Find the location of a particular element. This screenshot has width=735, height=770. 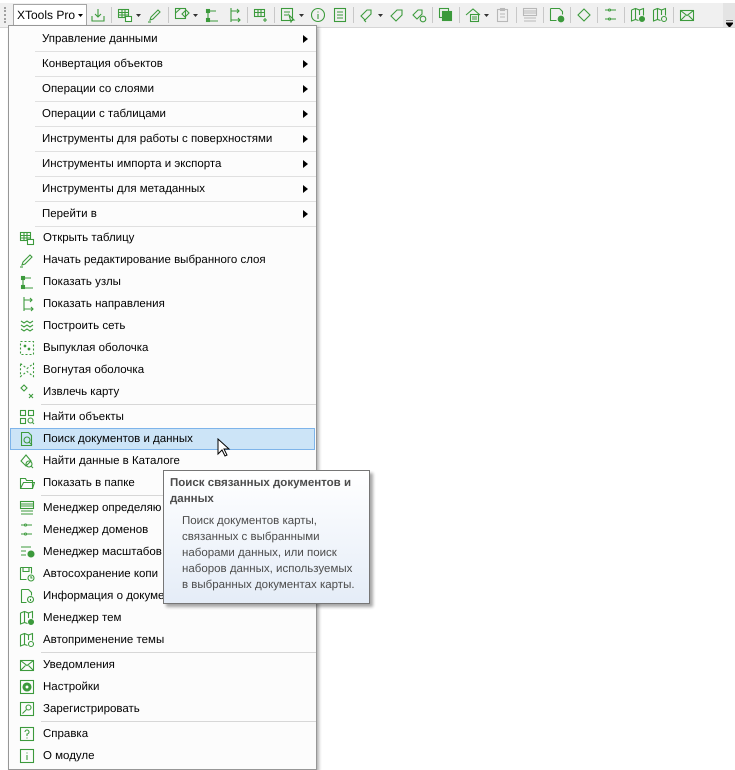

tag-refresh-icon is located at coordinates (419, 15).